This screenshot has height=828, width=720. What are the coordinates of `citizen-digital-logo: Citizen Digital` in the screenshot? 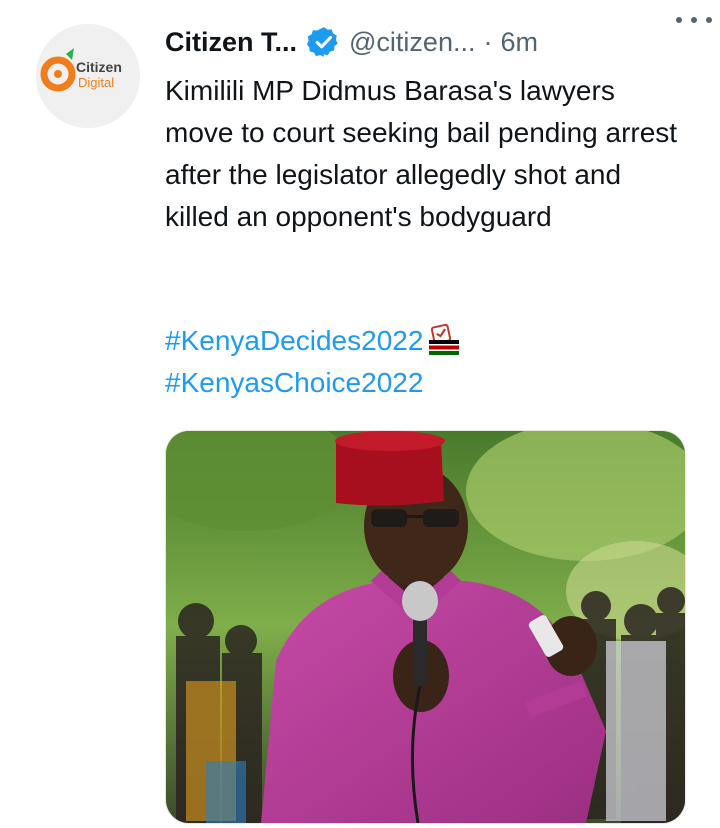 It's located at (88, 76).